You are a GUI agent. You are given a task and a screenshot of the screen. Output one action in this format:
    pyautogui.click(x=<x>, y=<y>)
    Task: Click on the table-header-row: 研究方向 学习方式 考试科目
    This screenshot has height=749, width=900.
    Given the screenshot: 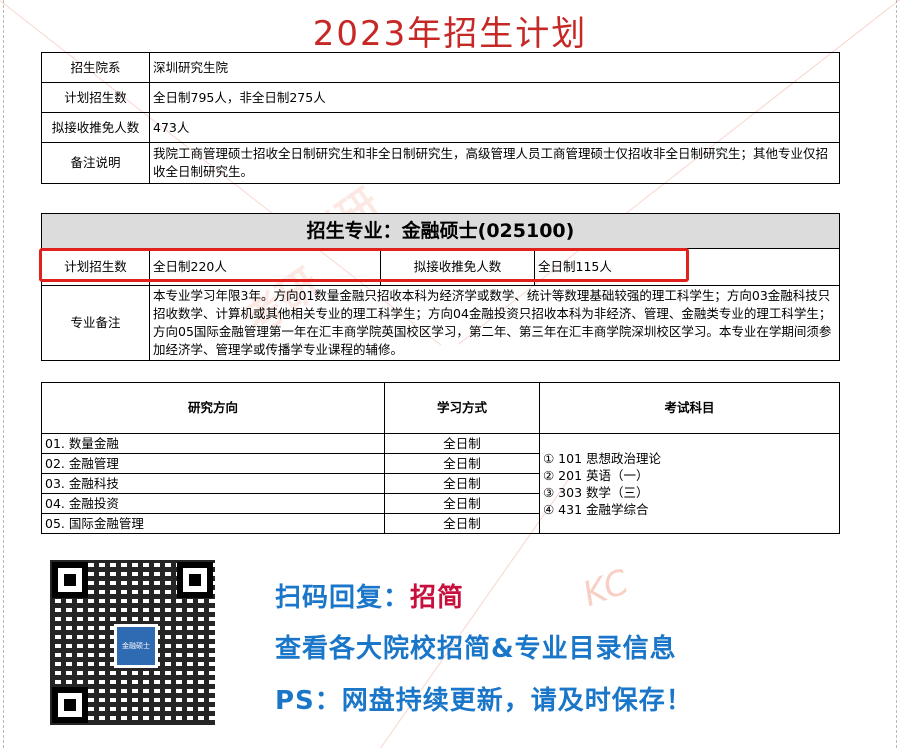 What is the action you would take?
    pyautogui.click(x=440, y=408)
    